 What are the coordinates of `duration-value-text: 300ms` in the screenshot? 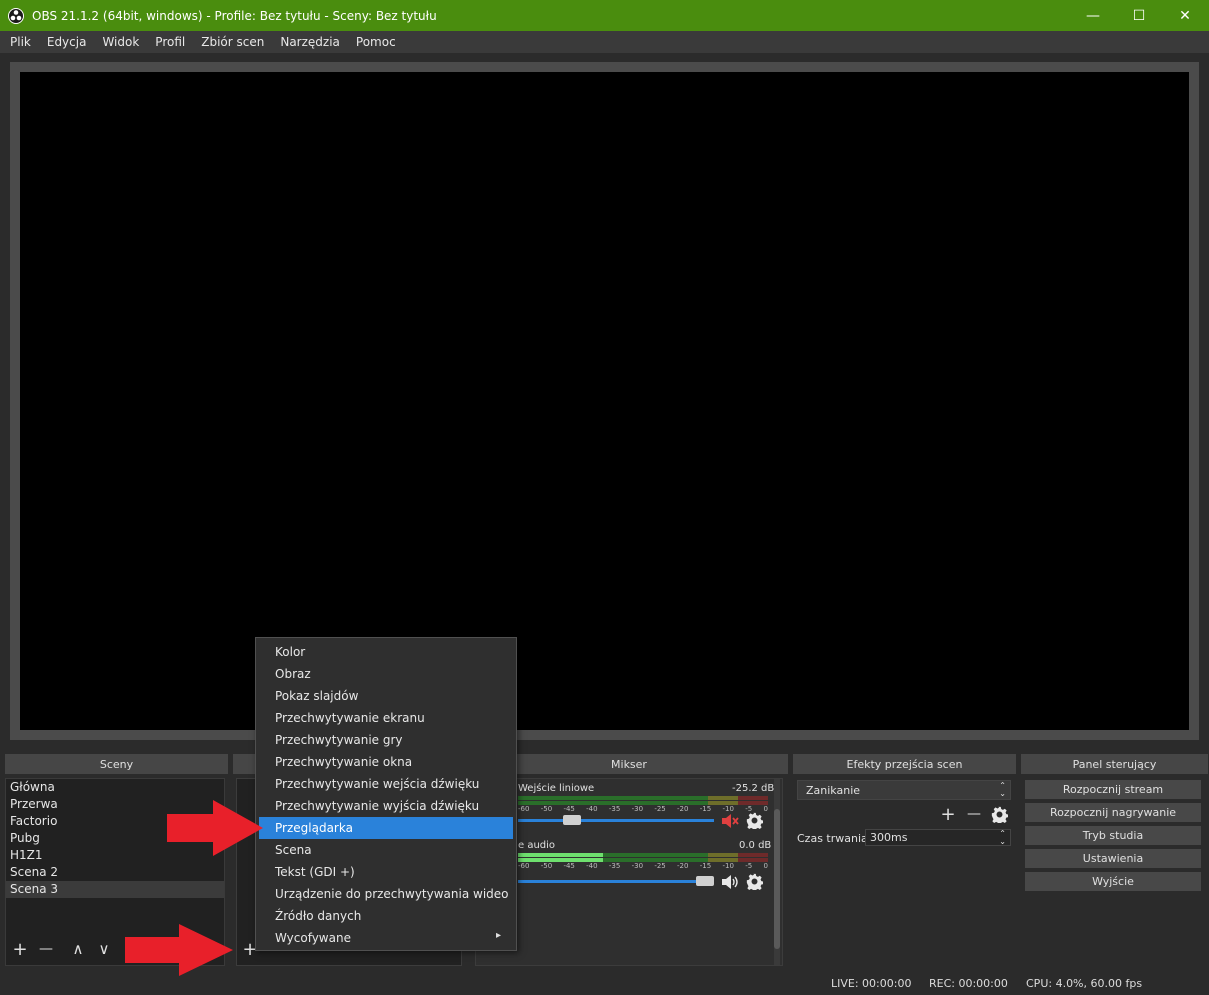 It's located at (889, 837).